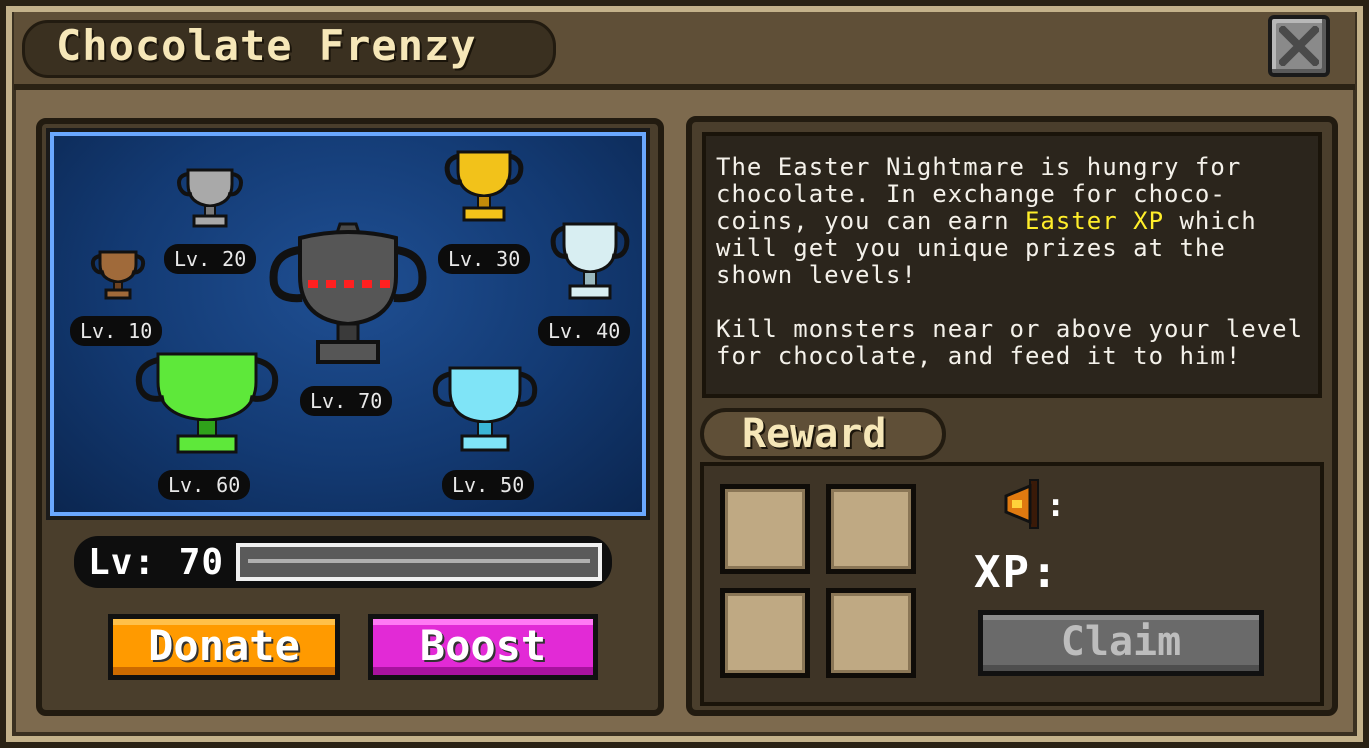  I want to click on claim-button: Claim, so click(1121, 643).